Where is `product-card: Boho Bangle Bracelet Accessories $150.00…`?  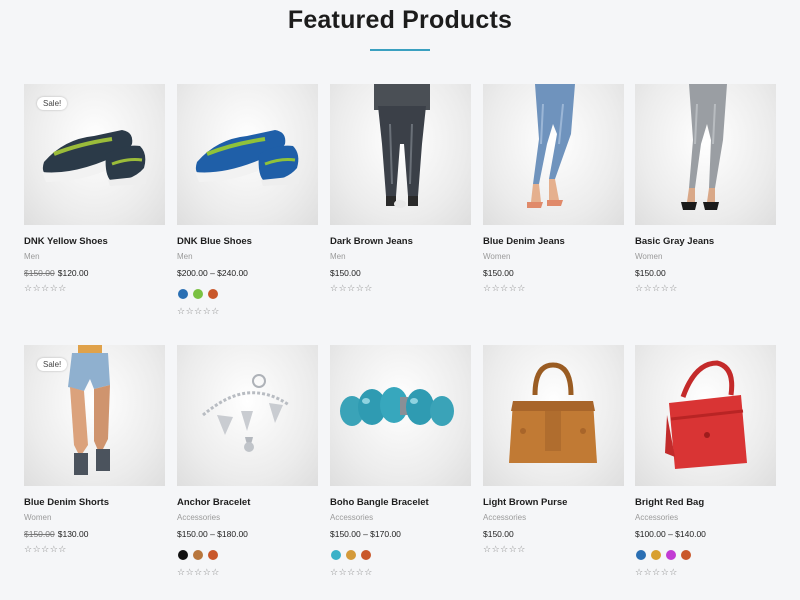 product-card: Boho Bangle Bracelet Accessories $150.00… is located at coordinates (400, 461).